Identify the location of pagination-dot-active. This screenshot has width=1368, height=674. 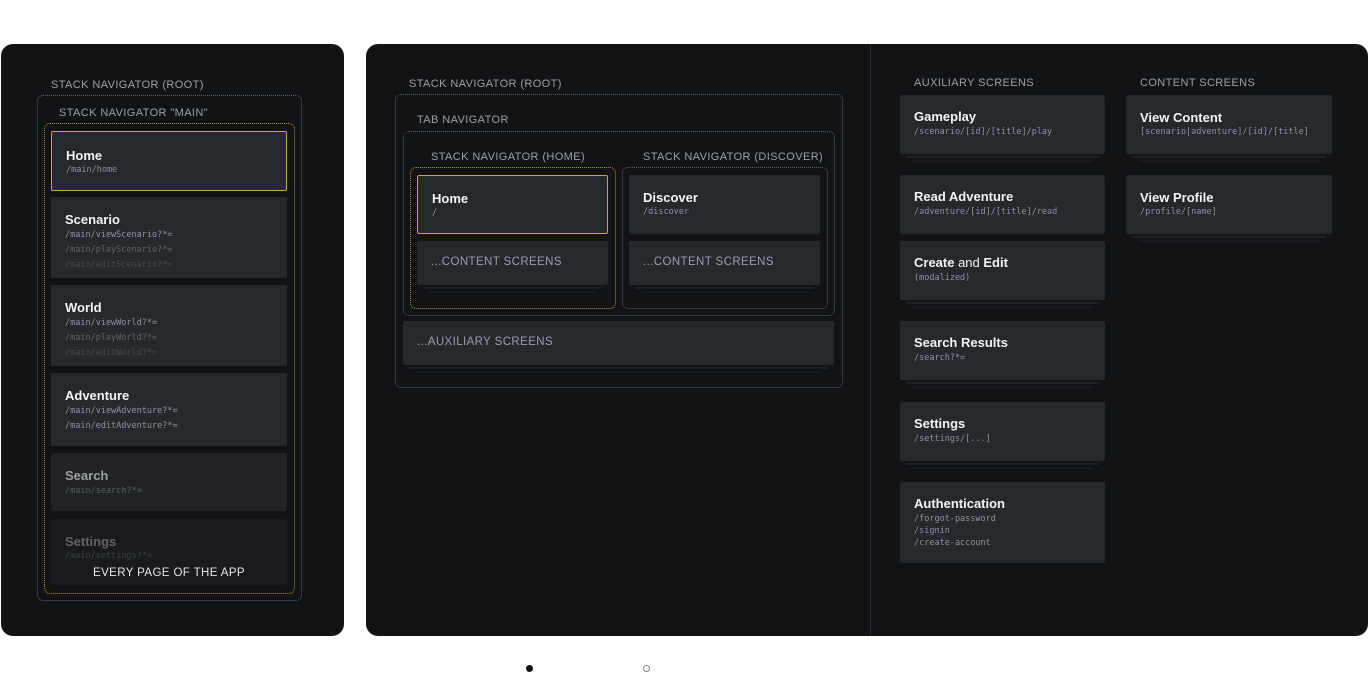
(529, 668).